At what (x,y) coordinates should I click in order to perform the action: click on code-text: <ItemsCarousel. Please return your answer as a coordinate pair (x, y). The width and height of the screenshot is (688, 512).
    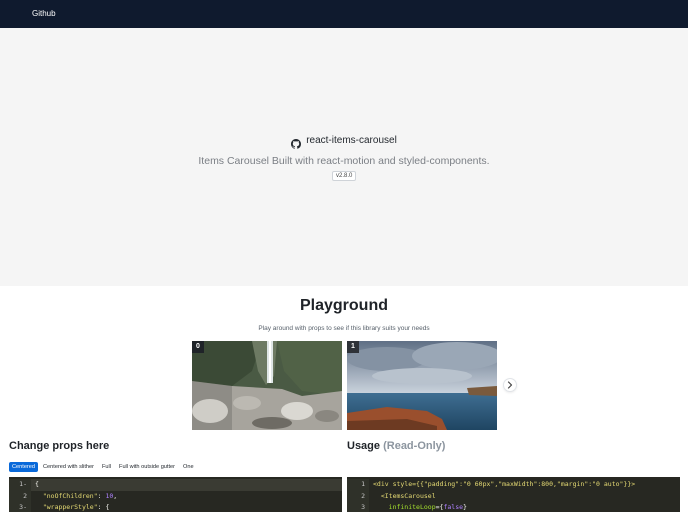
    Looking at the image, I should click on (404, 495).